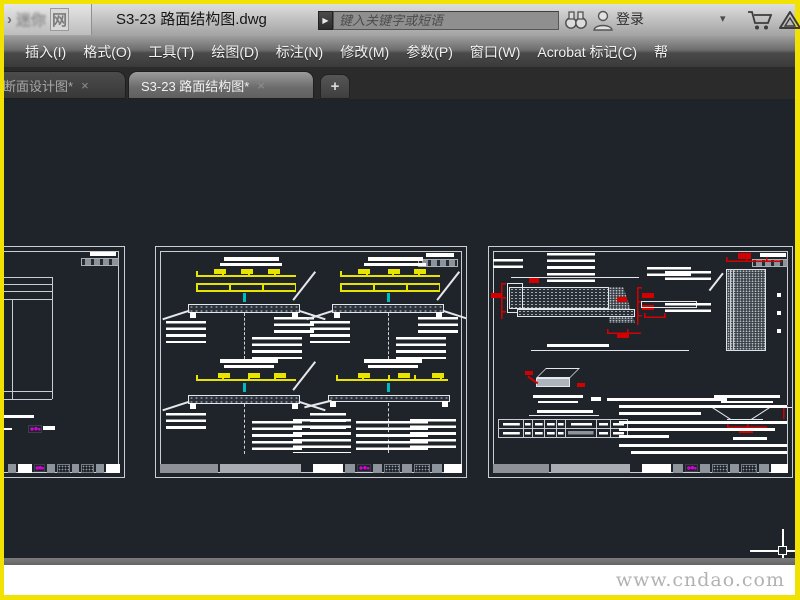 The width and height of the screenshot is (800, 600). What do you see at coordinates (596, 399) in the screenshot?
I see `notes-label` at bounding box center [596, 399].